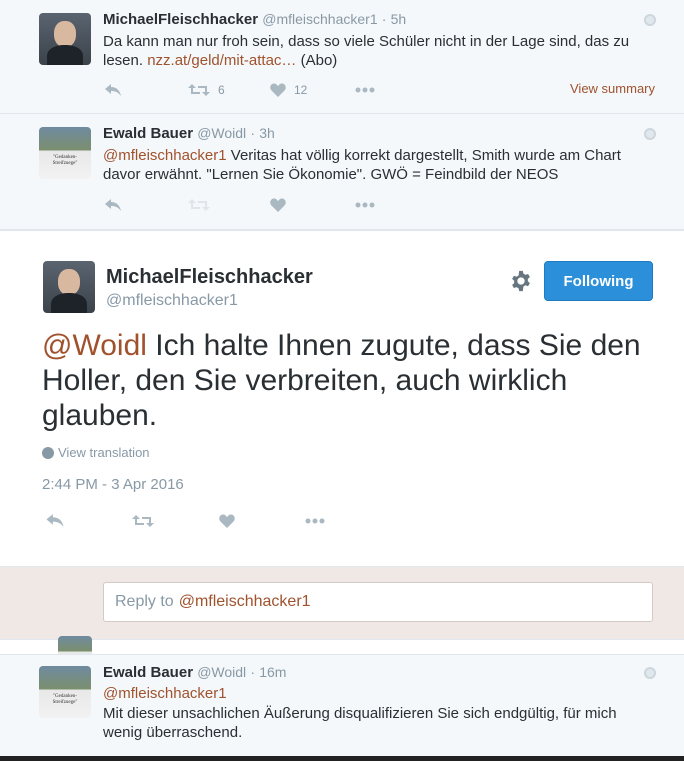  I want to click on retweet-button: 6, so click(229, 90).